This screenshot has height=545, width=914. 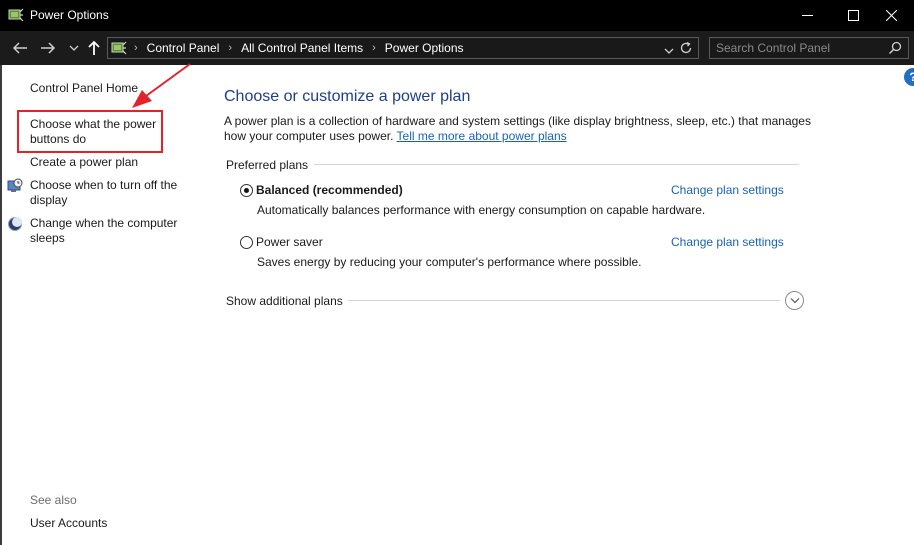 I want to click on close-icon, so click(x=891, y=15).